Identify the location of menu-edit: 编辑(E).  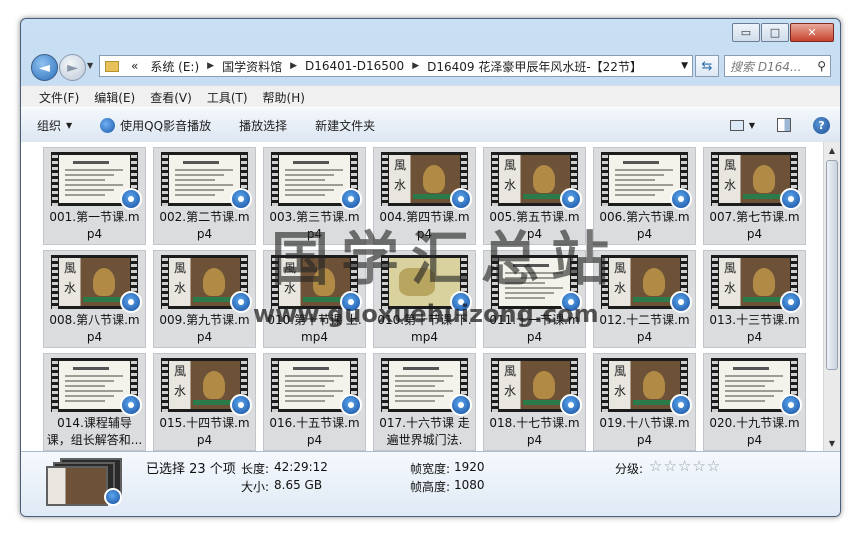
(114, 97).